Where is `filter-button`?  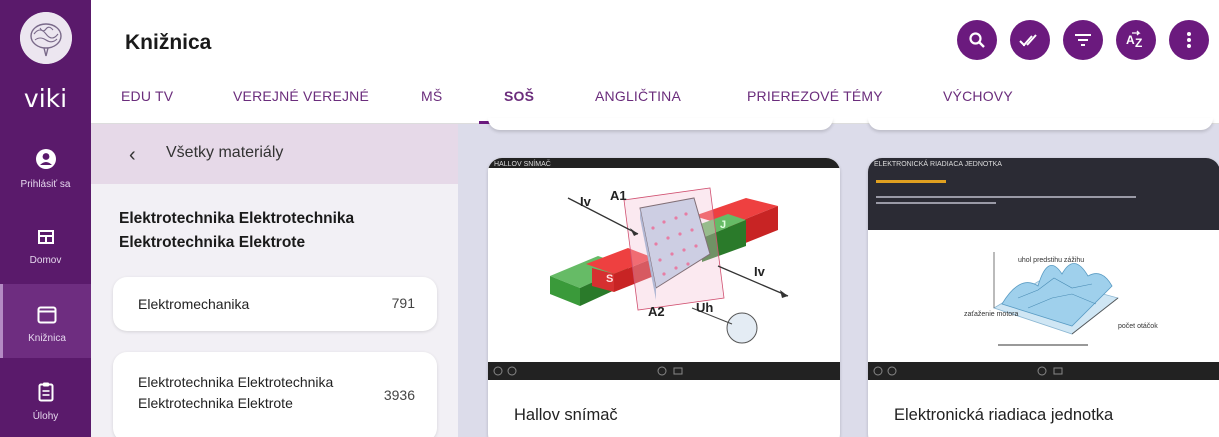 filter-button is located at coordinates (1083, 40).